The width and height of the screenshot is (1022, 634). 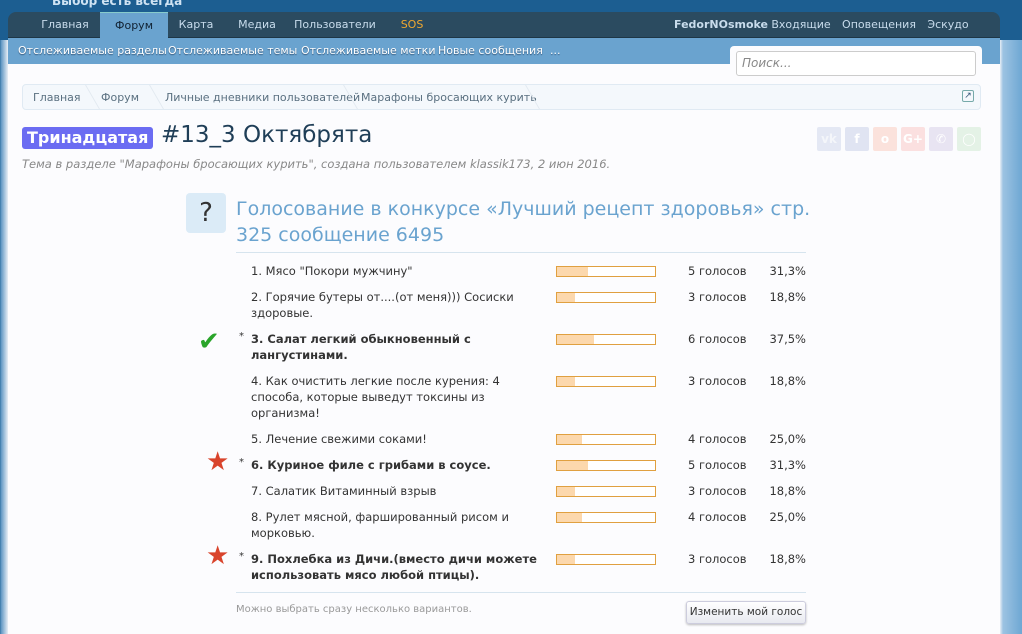 What do you see at coordinates (117, 4) in the screenshot?
I see `site-slogan: Выбор есть всегда` at bounding box center [117, 4].